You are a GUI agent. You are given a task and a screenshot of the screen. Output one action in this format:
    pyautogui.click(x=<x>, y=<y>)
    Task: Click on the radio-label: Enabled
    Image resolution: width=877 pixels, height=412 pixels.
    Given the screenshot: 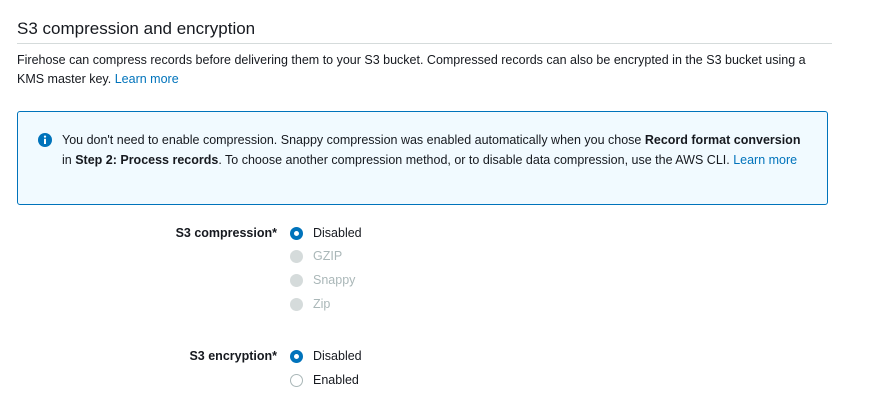 What is the action you would take?
    pyautogui.click(x=336, y=380)
    